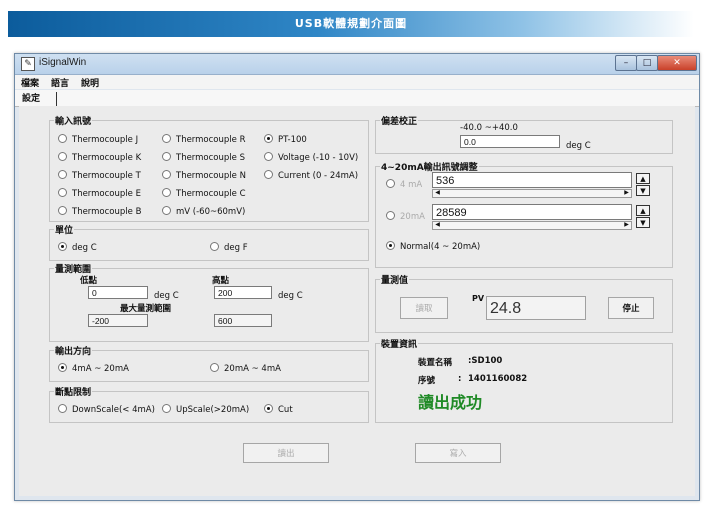 This screenshot has width=712, height=507. I want to click on radio-deg-f: deg F, so click(229, 247).